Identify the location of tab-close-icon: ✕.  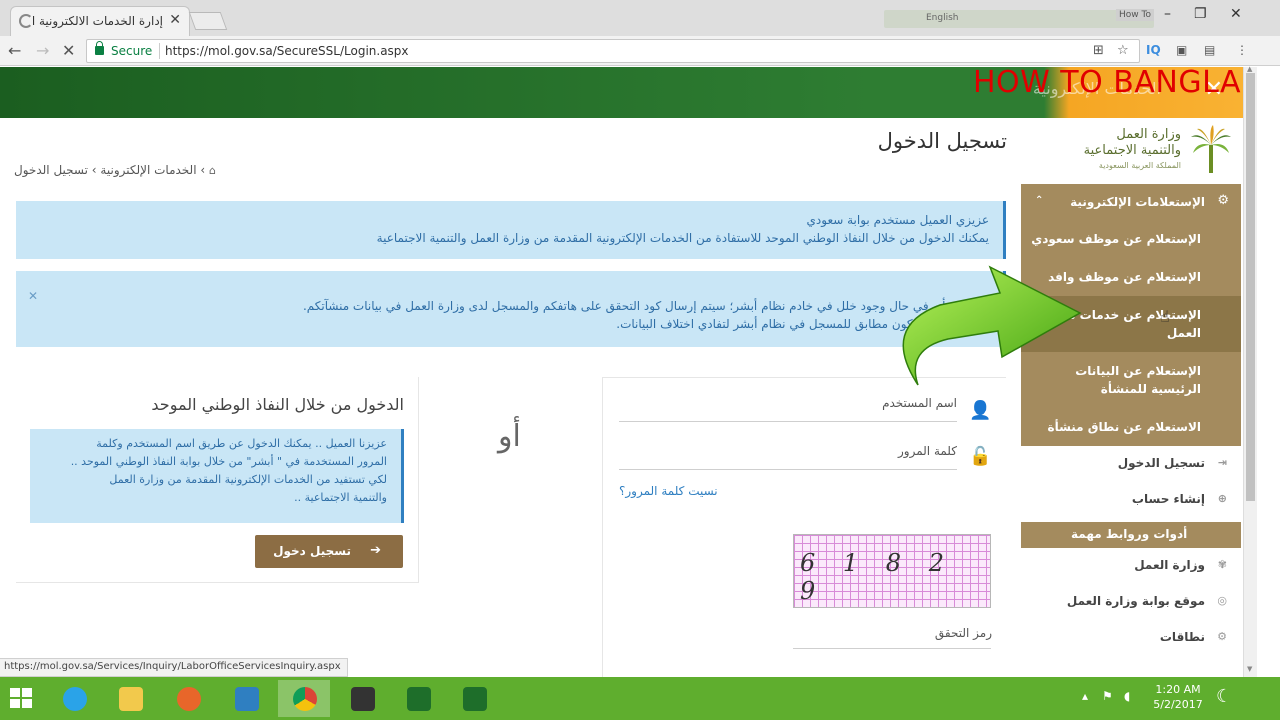
(175, 20).